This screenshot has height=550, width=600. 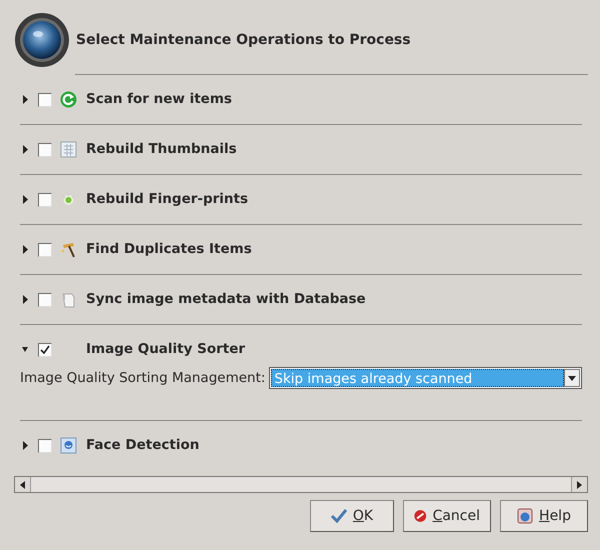 I want to click on operation-label: Face Detection, so click(x=143, y=446).